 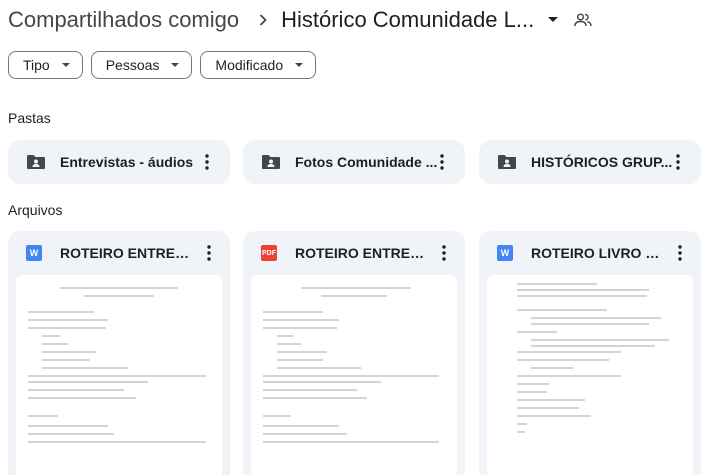 I want to click on filter-people-chip: Pessoas, so click(x=141, y=65).